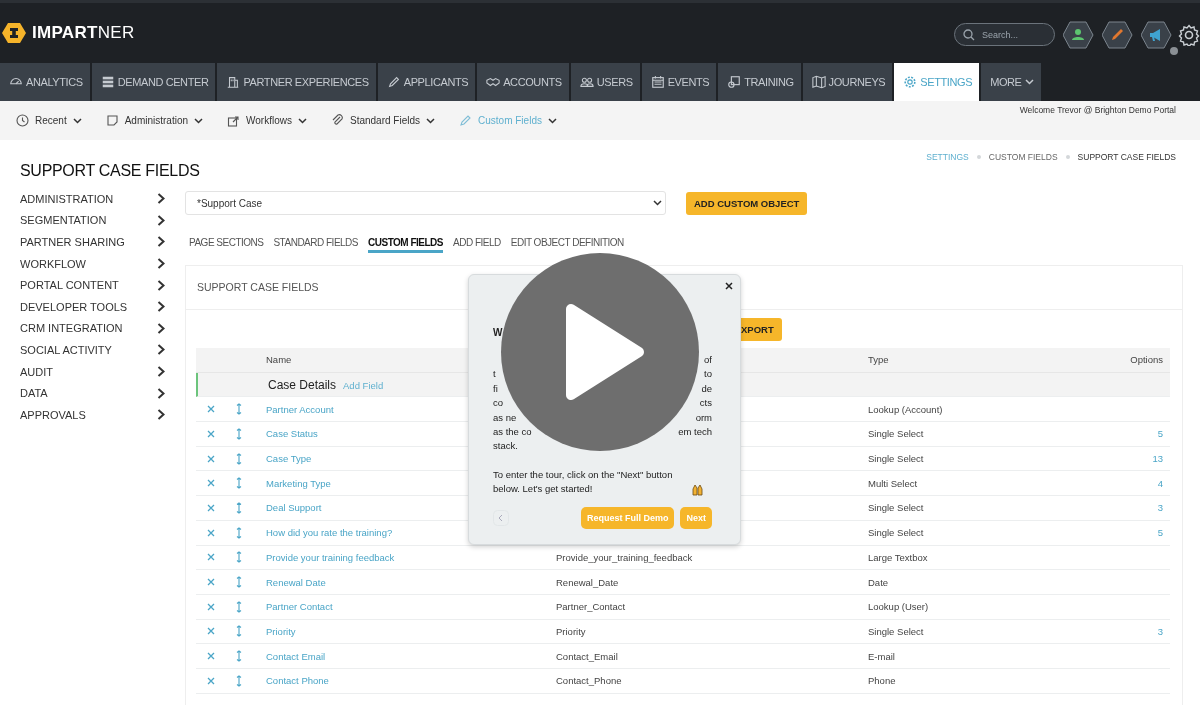 The height and width of the screenshot is (705, 1200). Describe the element at coordinates (34, 393) in the screenshot. I see `sidebar-item: DATA` at that location.